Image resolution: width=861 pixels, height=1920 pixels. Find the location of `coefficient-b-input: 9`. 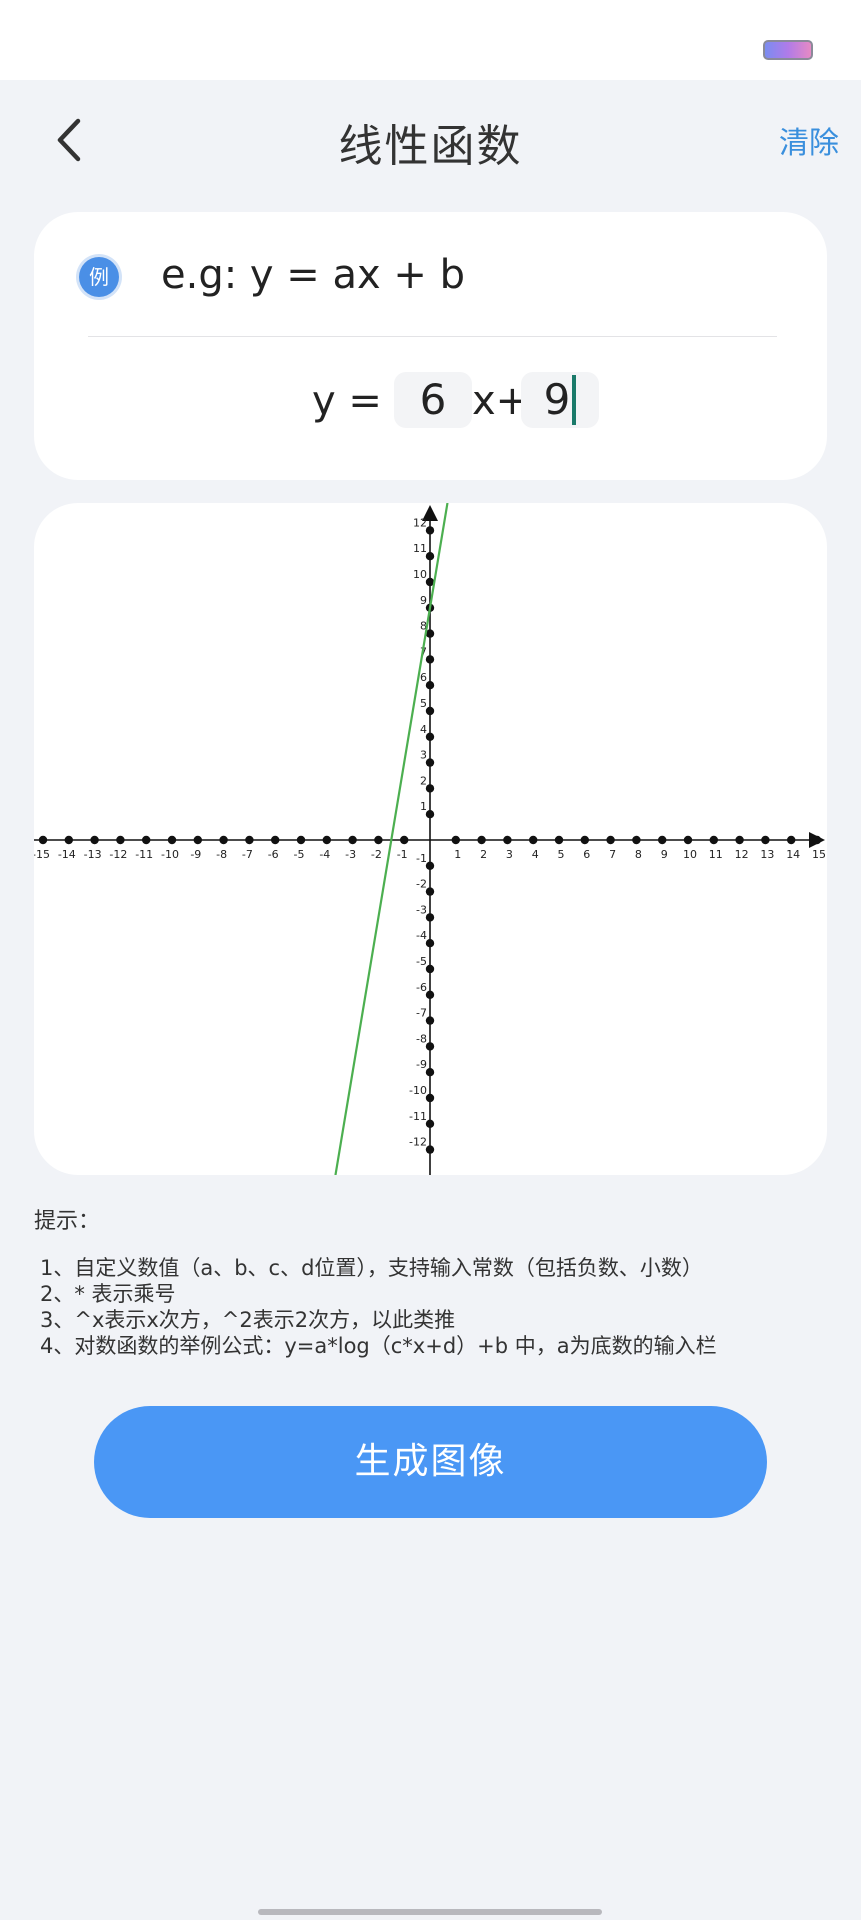

coefficient-b-input: 9 is located at coordinates (560, 400).